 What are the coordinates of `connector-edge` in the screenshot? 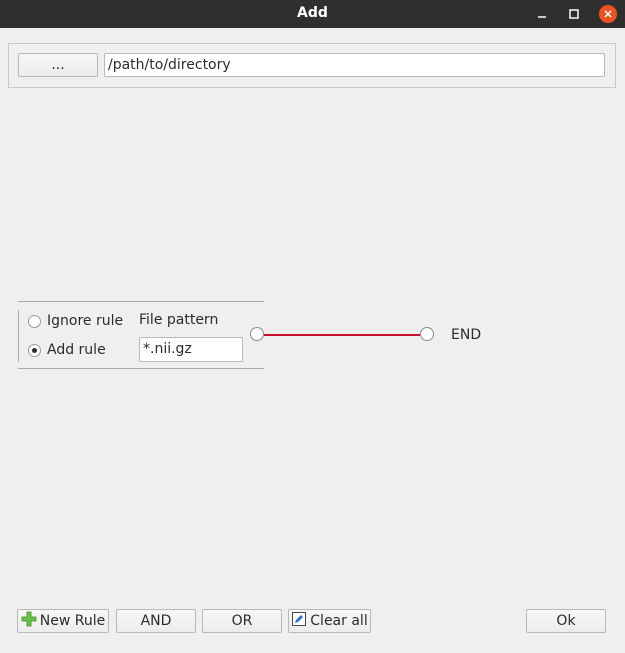 It's located at (342, 335).